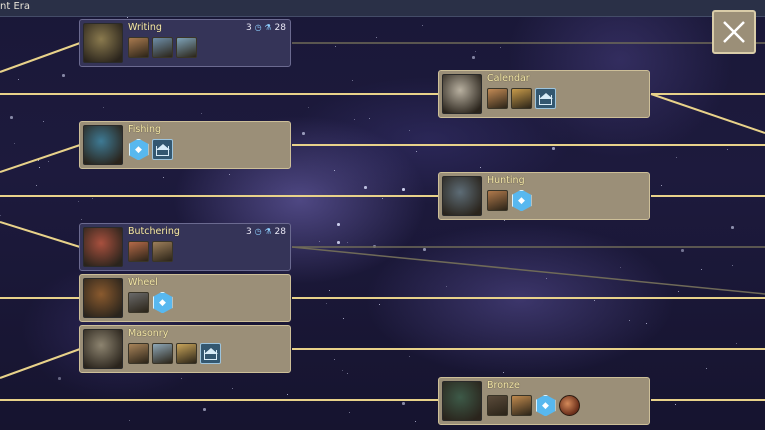  Describe the element at coordinates (145, 27) in the screenshot. I see `tech-name: Writing` at that location.